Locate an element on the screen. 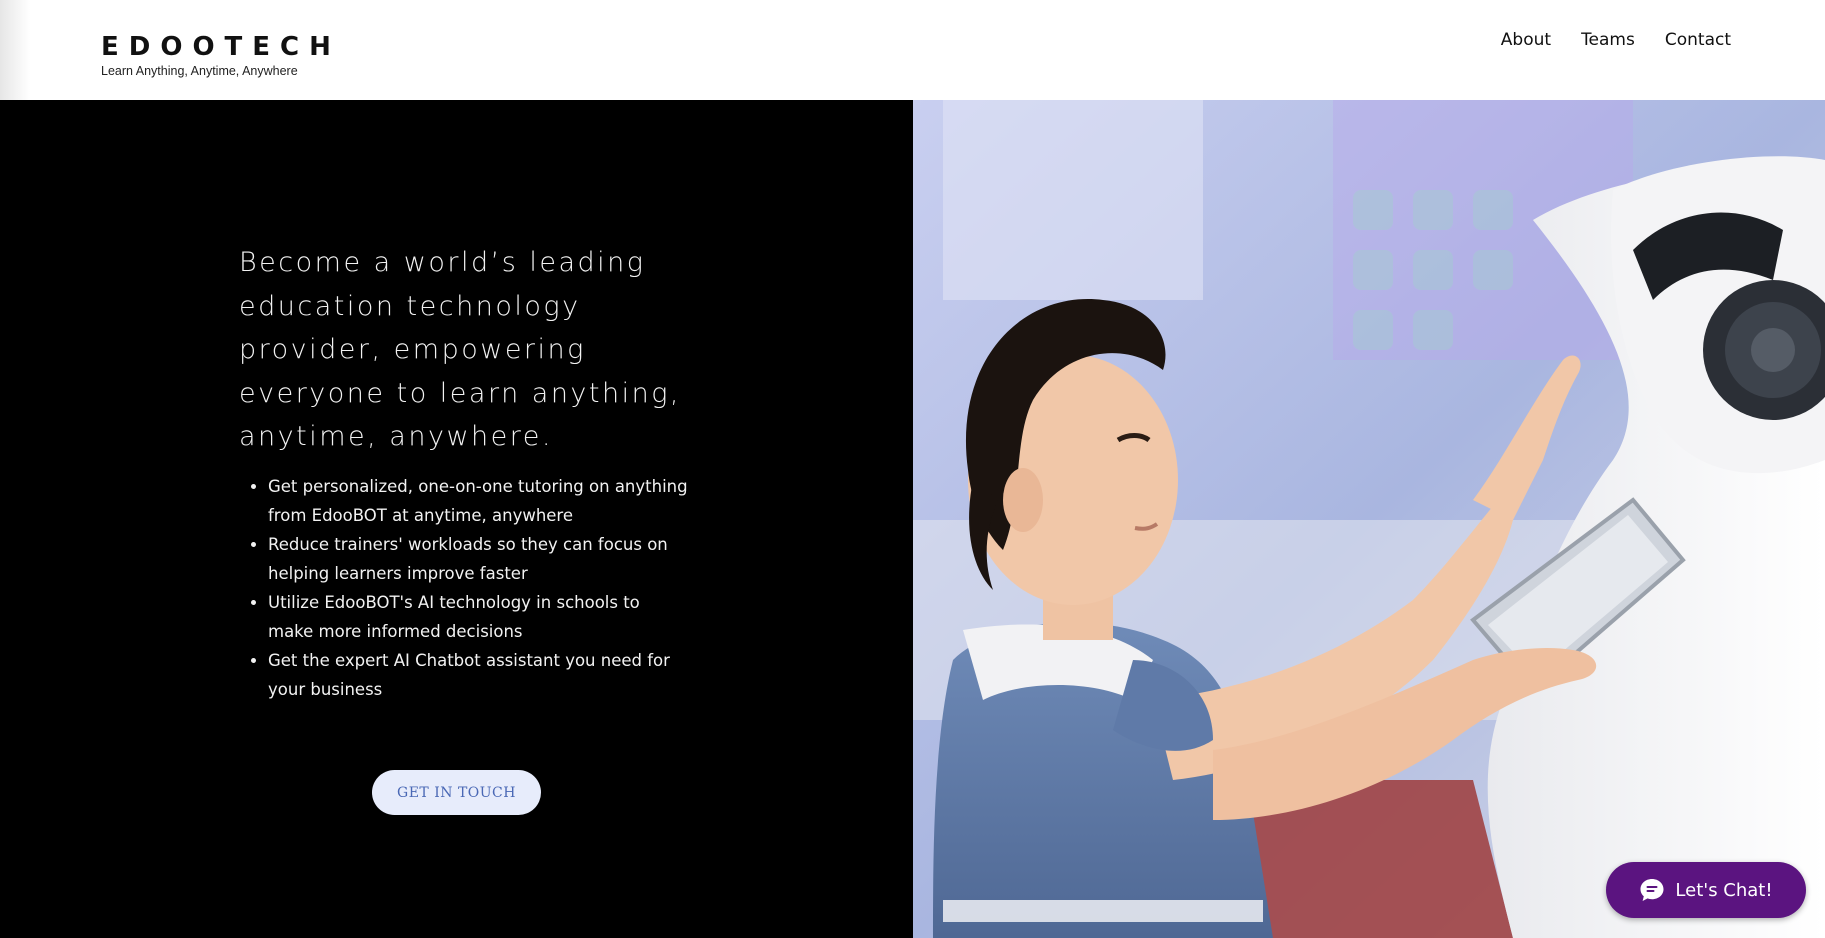 Image resolution: width=1825 pixels, height=938 pixels. chat-bubble-icon is located at coordinates (1652, 890).